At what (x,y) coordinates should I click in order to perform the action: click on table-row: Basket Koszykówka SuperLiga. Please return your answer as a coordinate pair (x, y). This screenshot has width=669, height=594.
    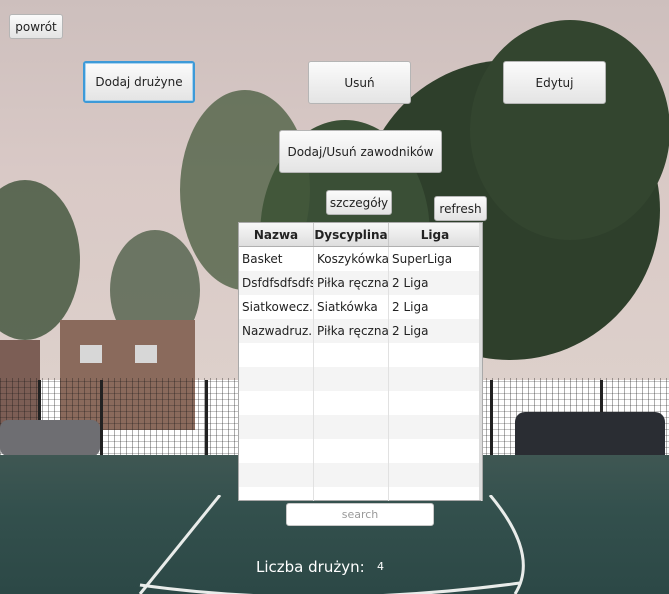
    Looking at the image, I should click on (360, 259).